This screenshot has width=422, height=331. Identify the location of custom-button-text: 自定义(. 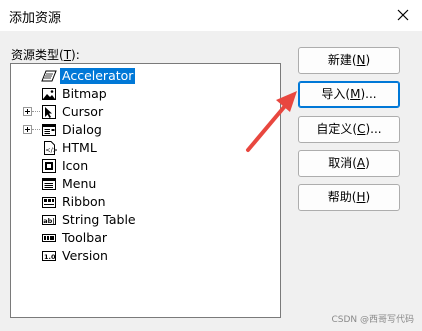
(337, 129).